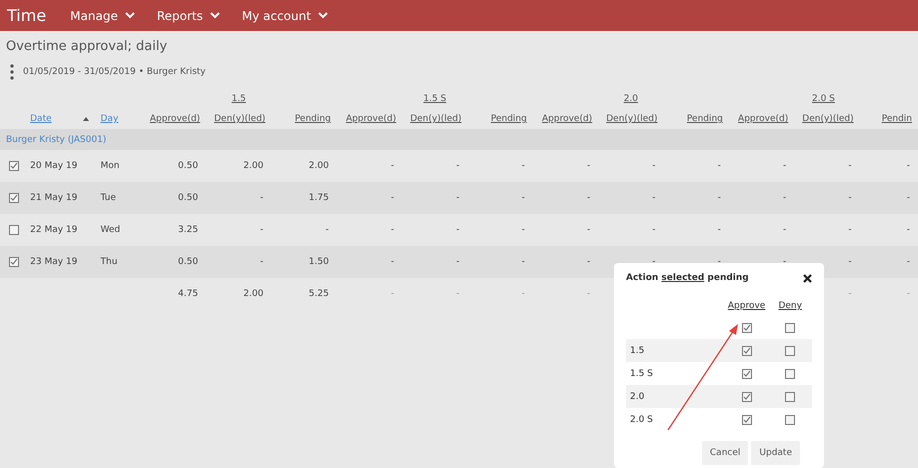  Describe the element at coordinates (682, 278) in the screenshot. I see `link: selected` at that location.